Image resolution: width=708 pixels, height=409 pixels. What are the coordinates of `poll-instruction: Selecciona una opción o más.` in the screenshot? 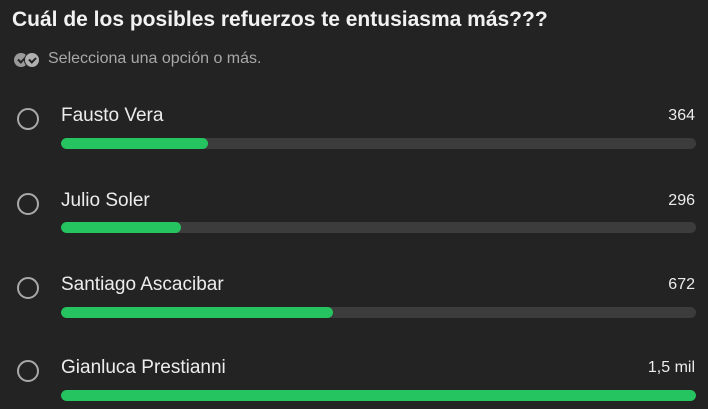 It's located at (137, 59).